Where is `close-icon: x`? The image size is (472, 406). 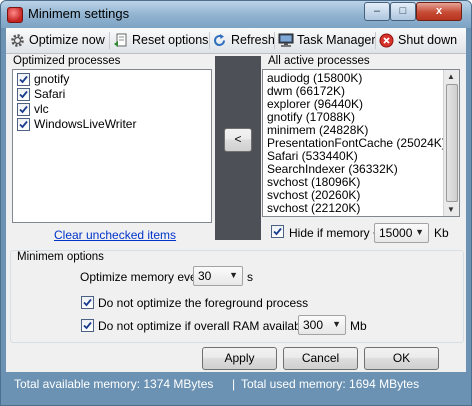
close-icon: x is located at coordinates (439, 11).